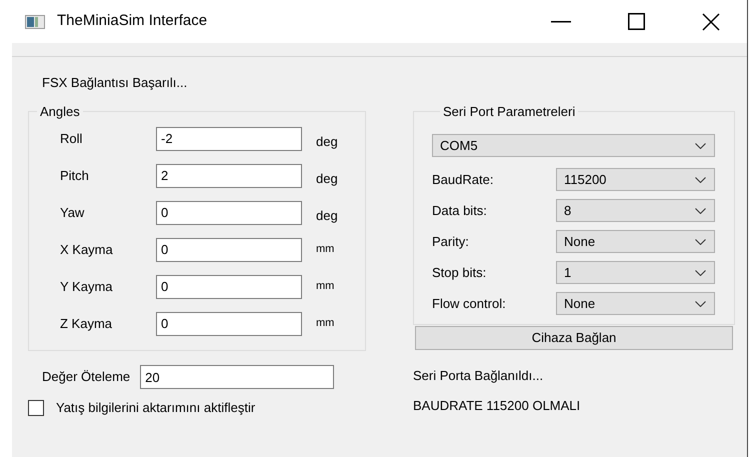  I want to click on dropdown-value: COM5, so click(459, 145).